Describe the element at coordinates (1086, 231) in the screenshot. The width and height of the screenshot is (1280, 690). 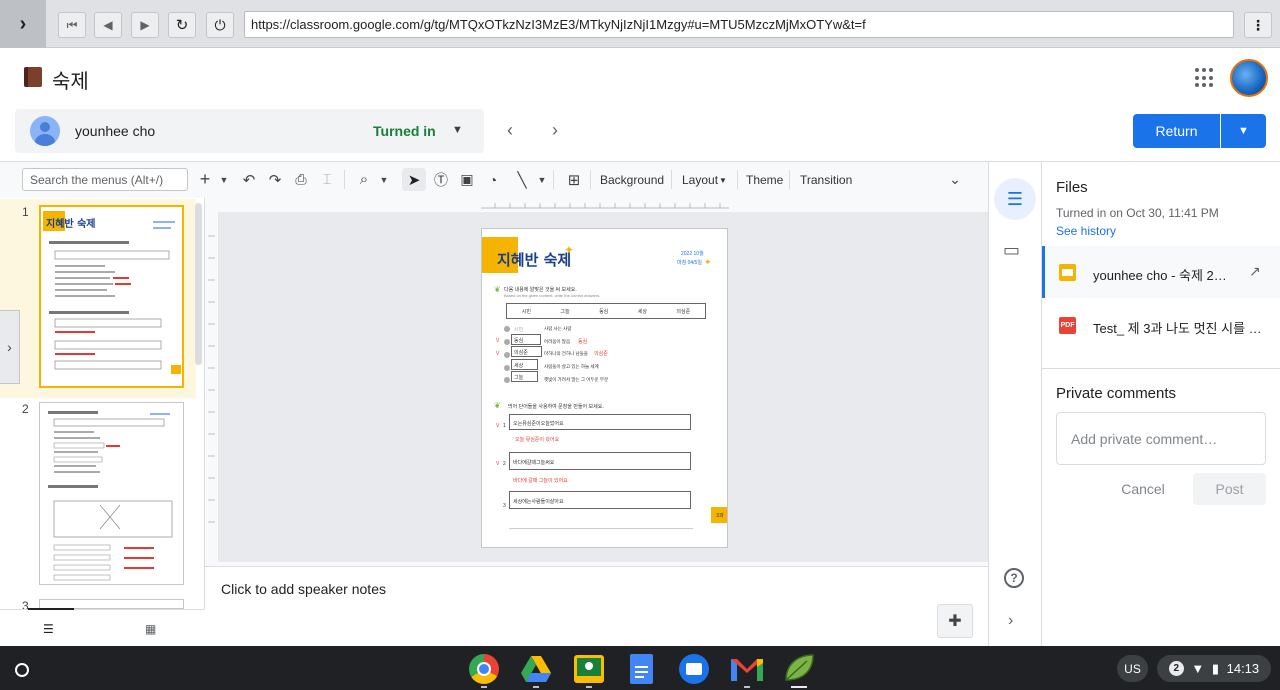
I see `see-history-link: See history` at that location.